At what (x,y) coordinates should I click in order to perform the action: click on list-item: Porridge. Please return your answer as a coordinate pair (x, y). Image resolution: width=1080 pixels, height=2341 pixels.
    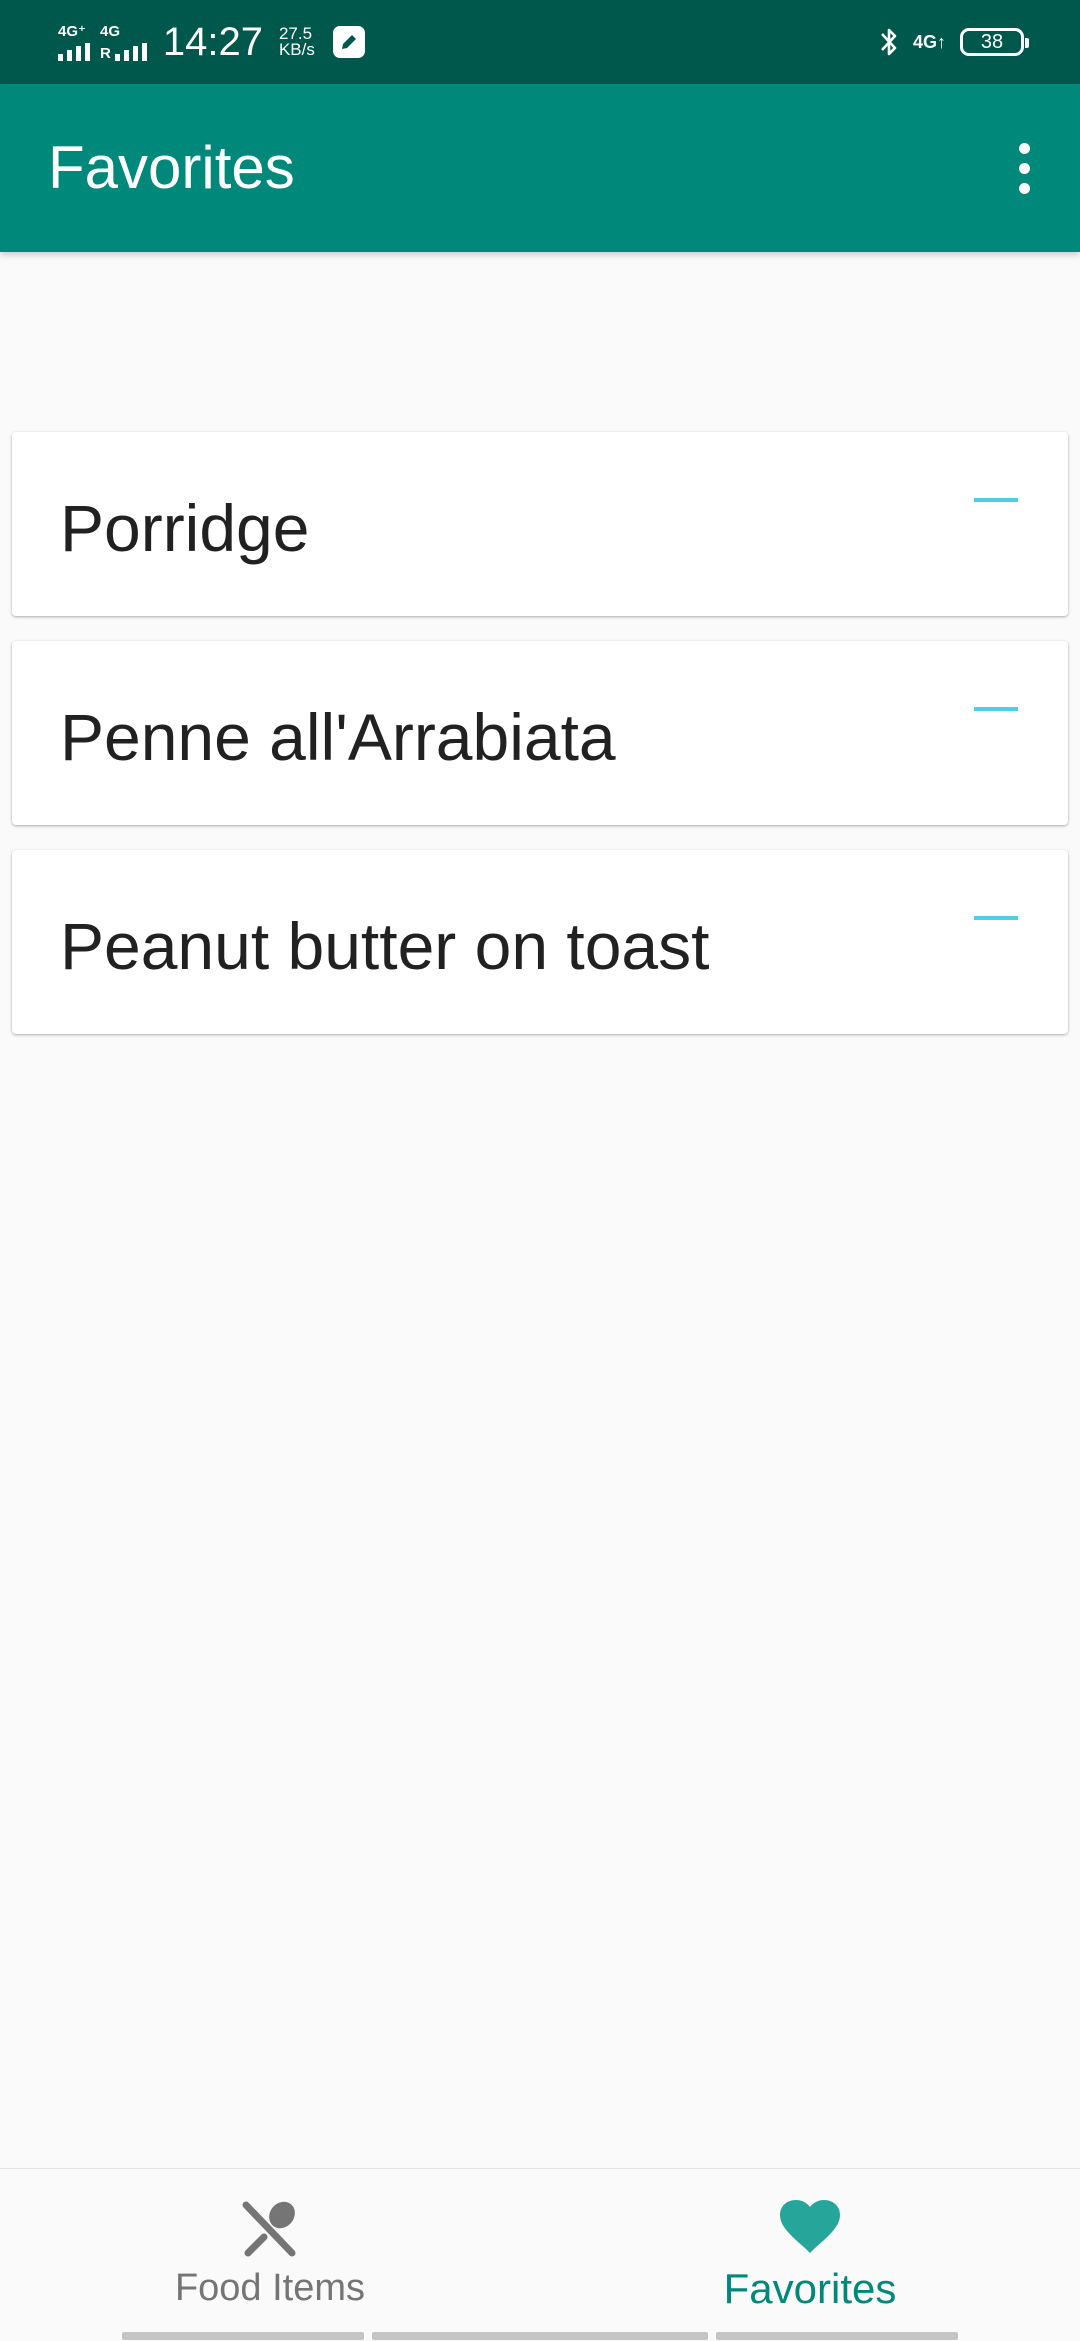
    Looking at the image, I should click on (540, 524).